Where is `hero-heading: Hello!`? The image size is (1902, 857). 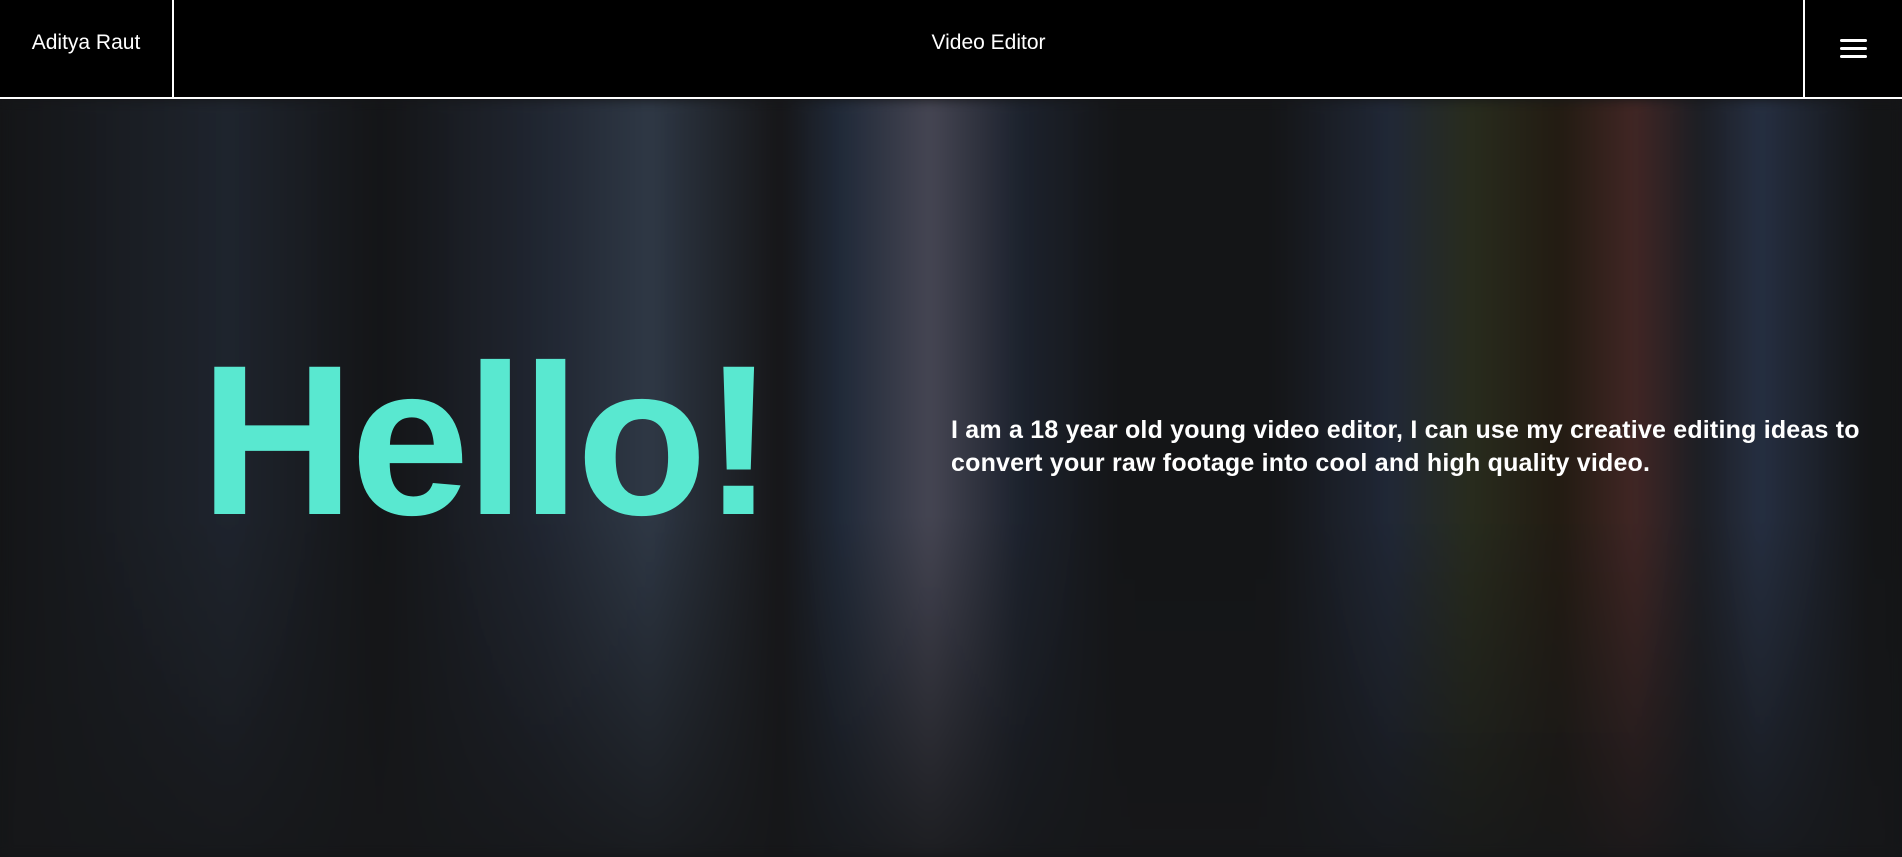 hero-heading: Hello! is located at coordinates (487, 440).